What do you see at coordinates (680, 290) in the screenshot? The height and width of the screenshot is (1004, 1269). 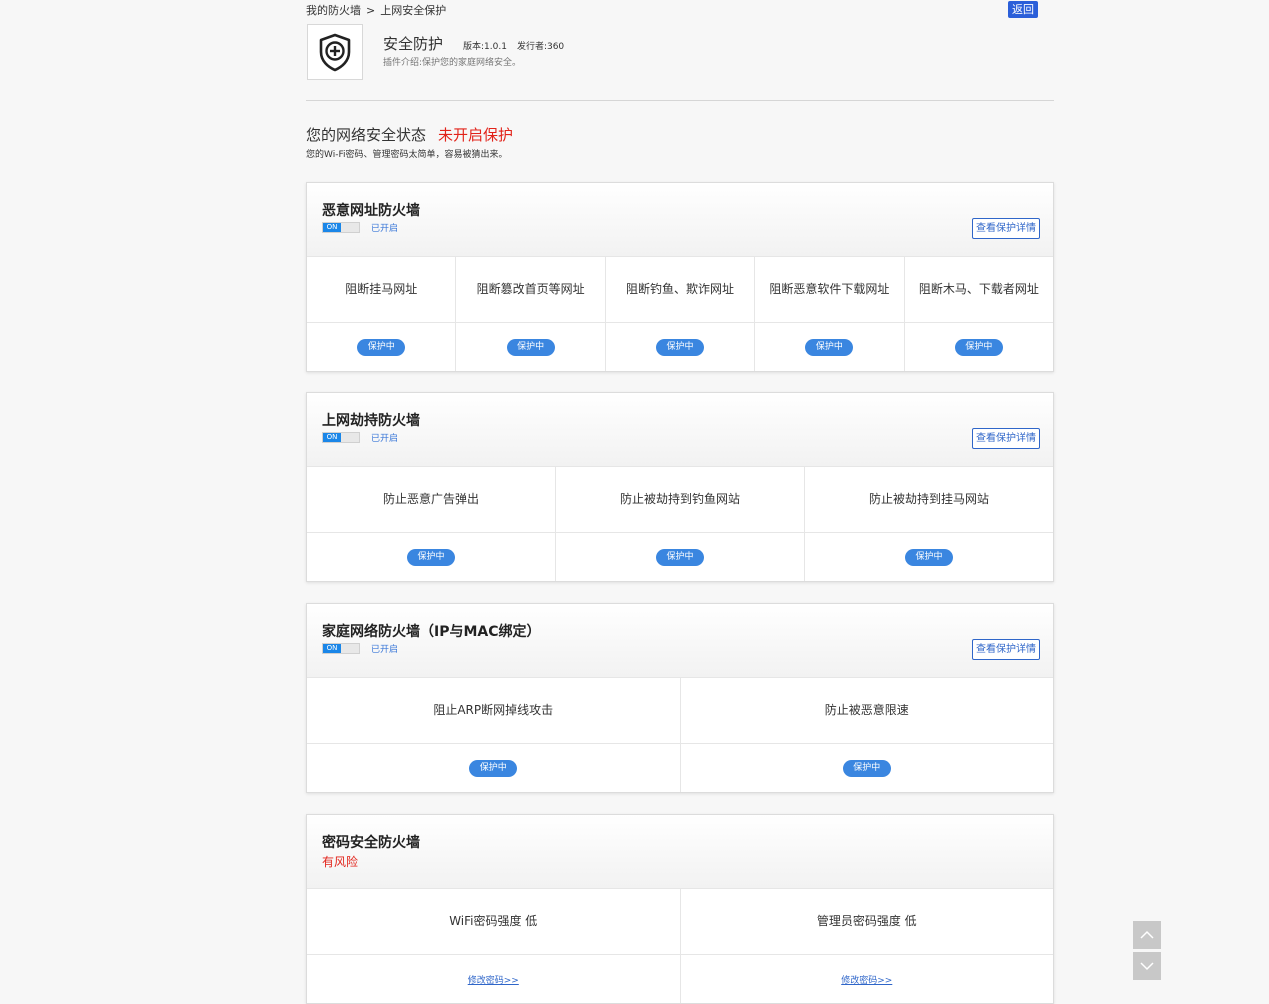 I see `protection-item-label: 阻断钓鱼、欺诈网址` at bounding box center [680, 290].